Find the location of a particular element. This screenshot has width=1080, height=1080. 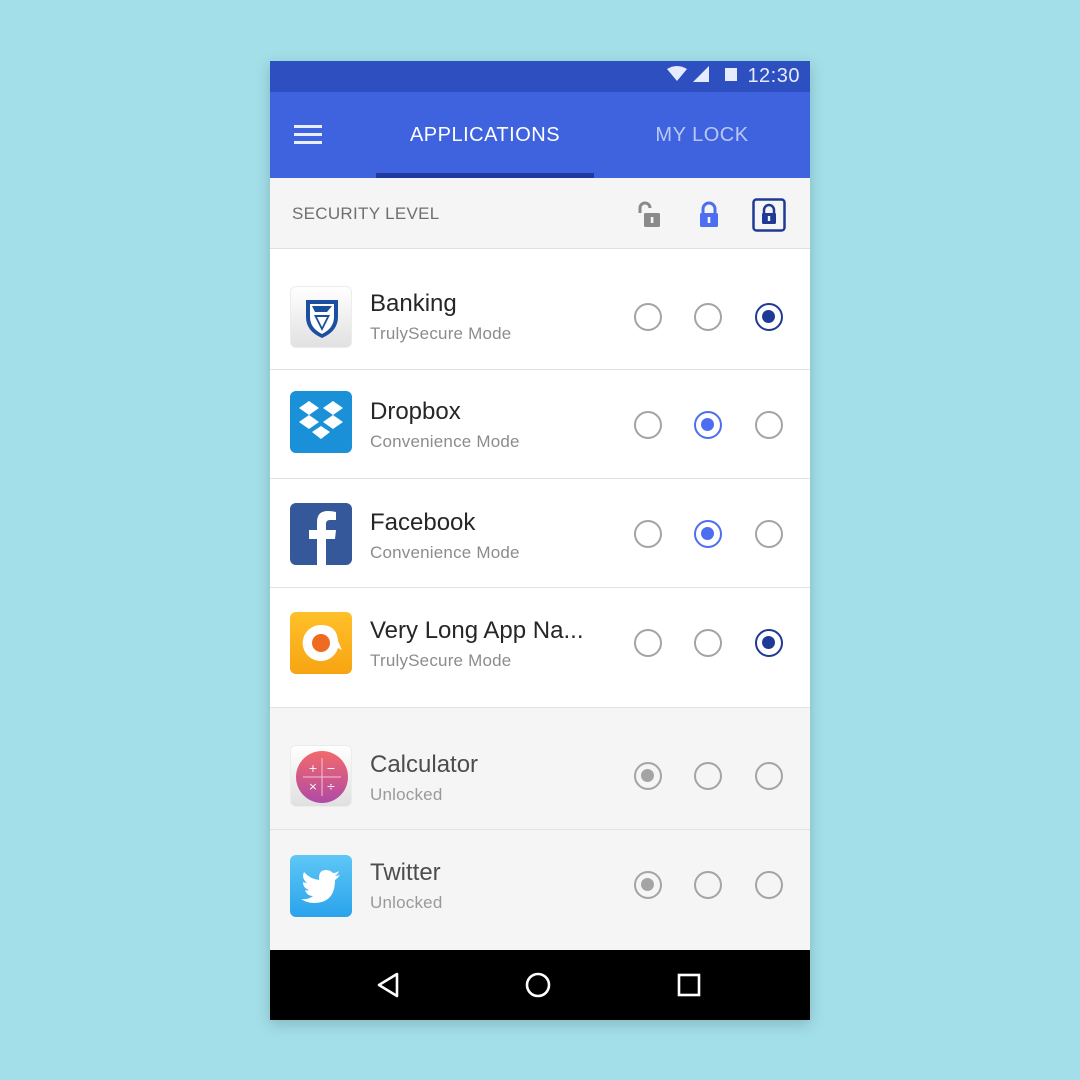

calculator-icon: + − × ÷ is located at coordinates (321, 776).